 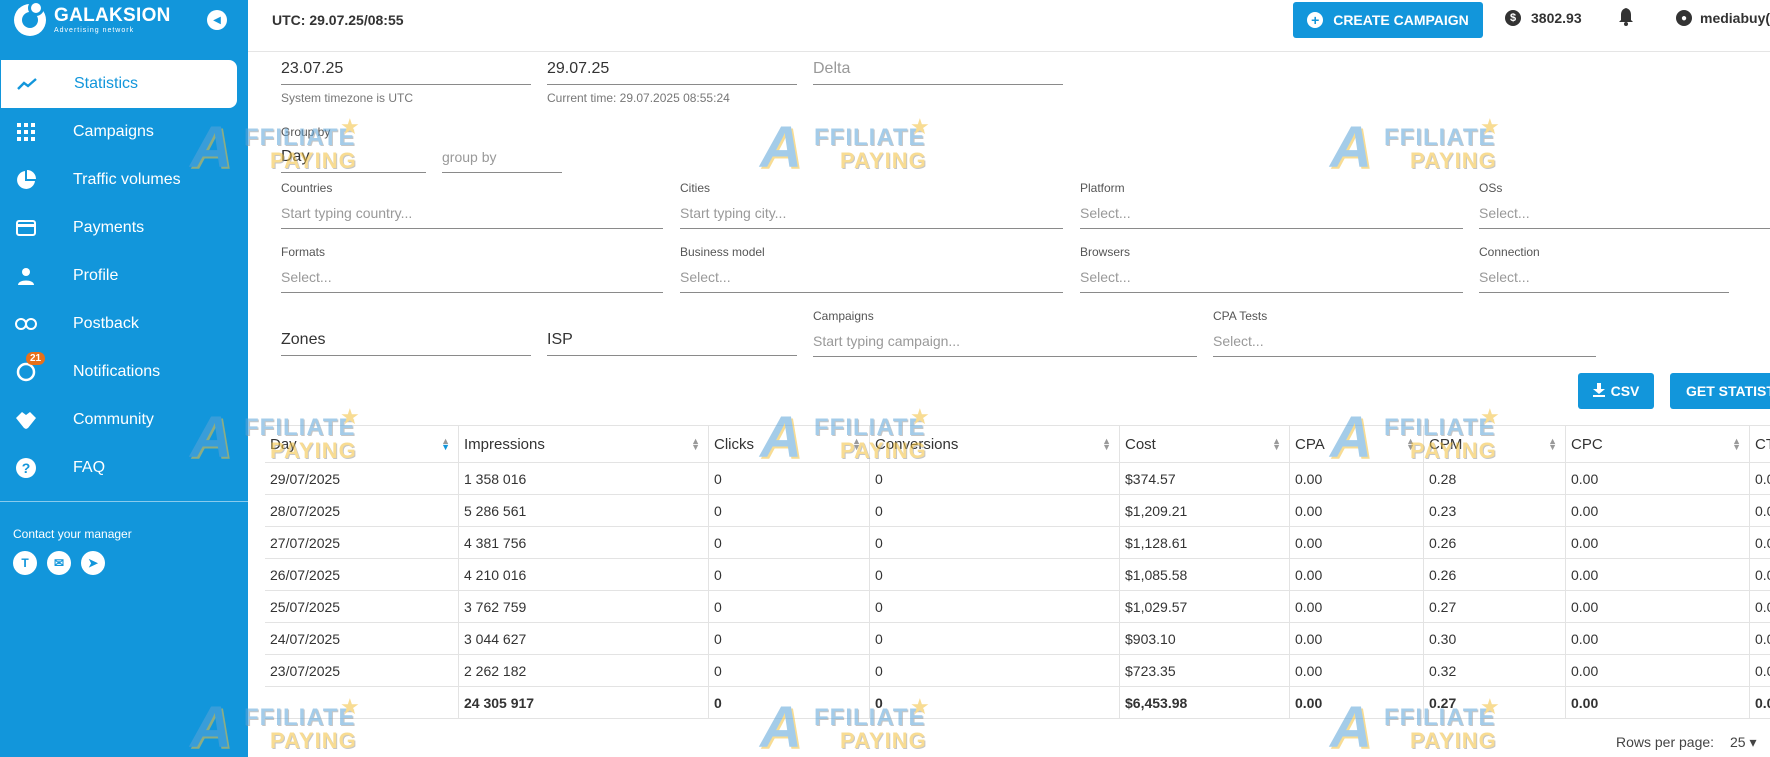 I want to click on table-cell: 3 762 759, so click(x=583, y=606).